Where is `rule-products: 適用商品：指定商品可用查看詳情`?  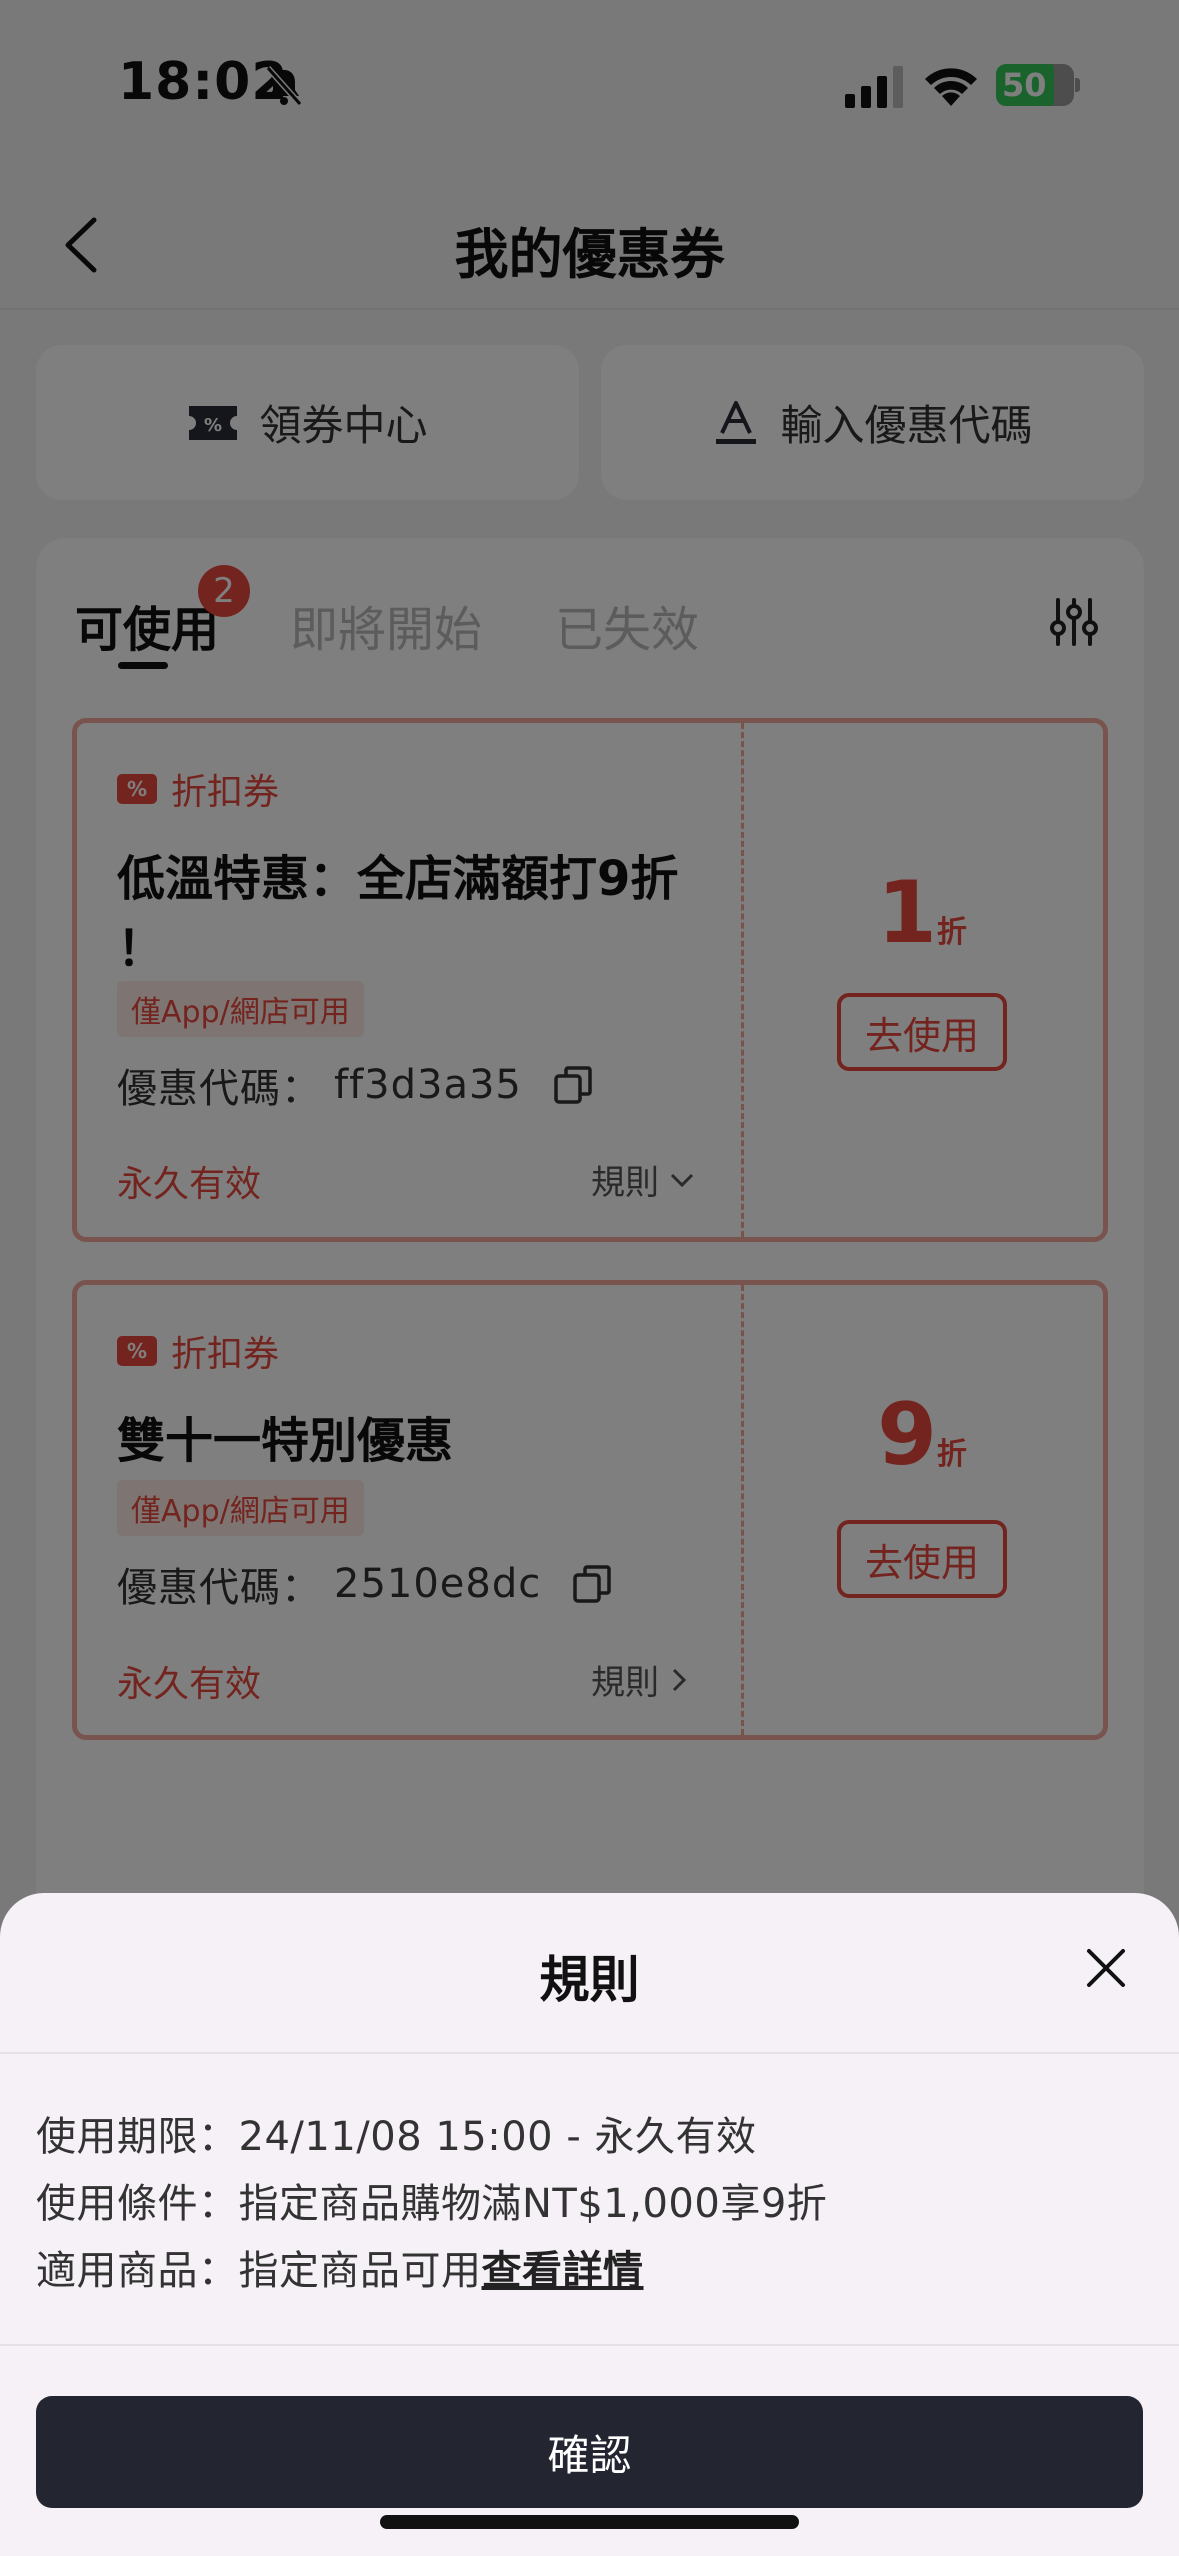 rule-products: 適用商品：指定商品可用查看詳情 is located at coordinates (340, 2267).